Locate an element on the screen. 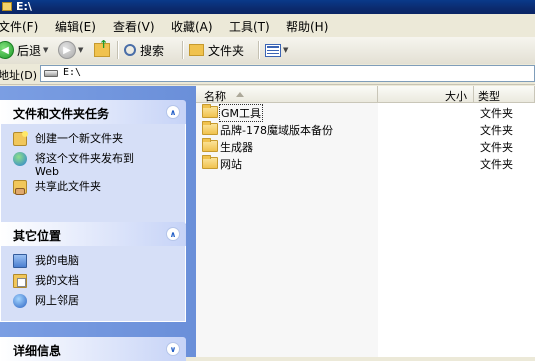 This screenshot has width=535, height=361. task-publish-web: 将这个文件夹发布到 Web is located at coordinates (73, 165).